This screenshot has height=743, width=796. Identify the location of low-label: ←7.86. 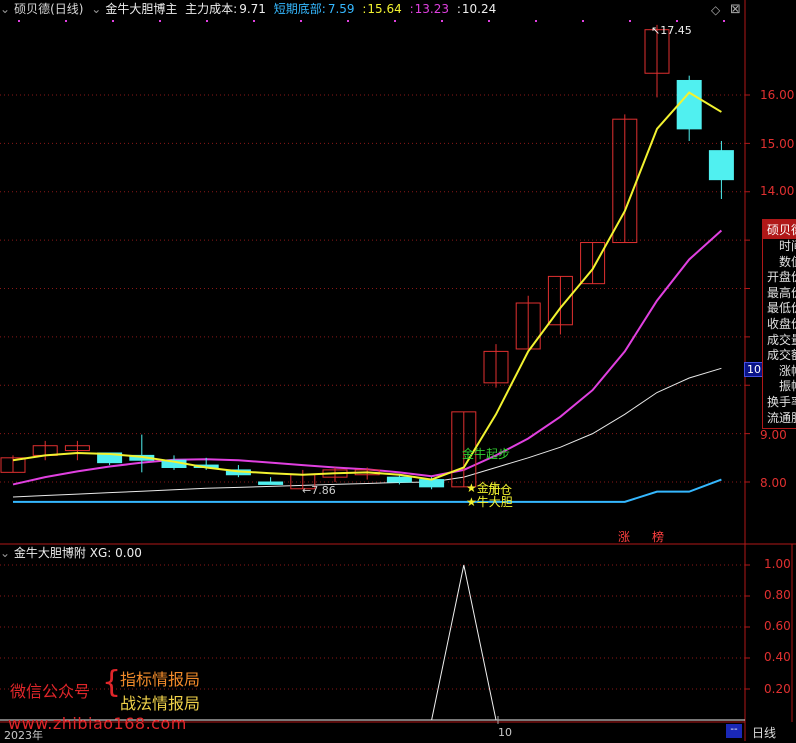
(319, 490).